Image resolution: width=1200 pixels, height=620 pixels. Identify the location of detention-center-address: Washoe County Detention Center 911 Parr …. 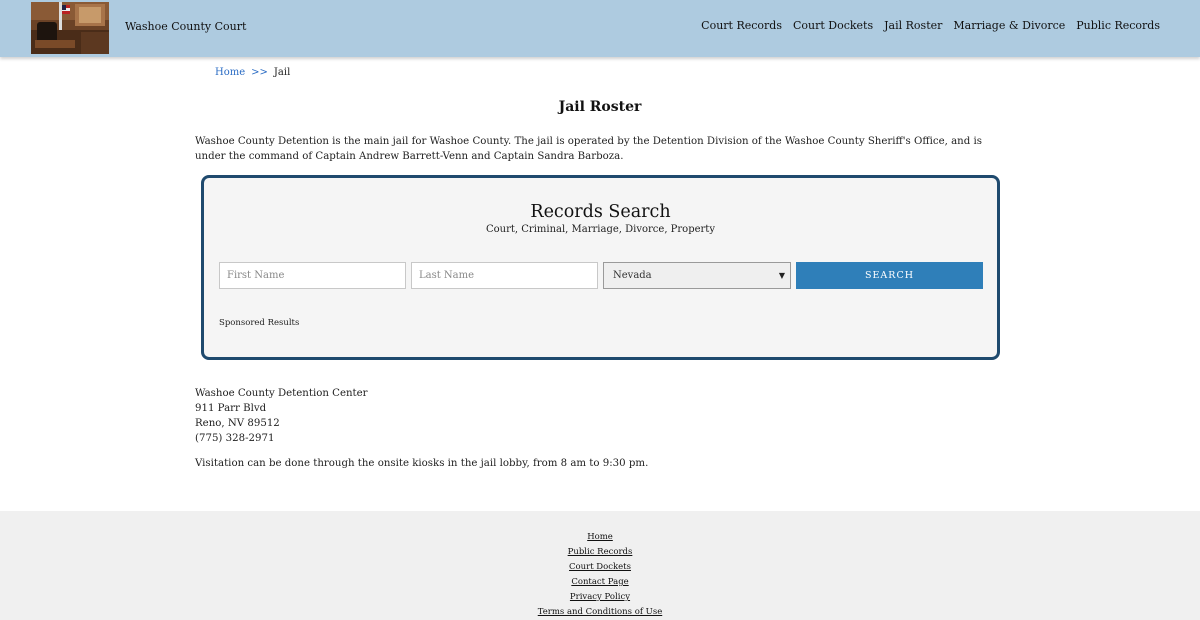
(281, 416).